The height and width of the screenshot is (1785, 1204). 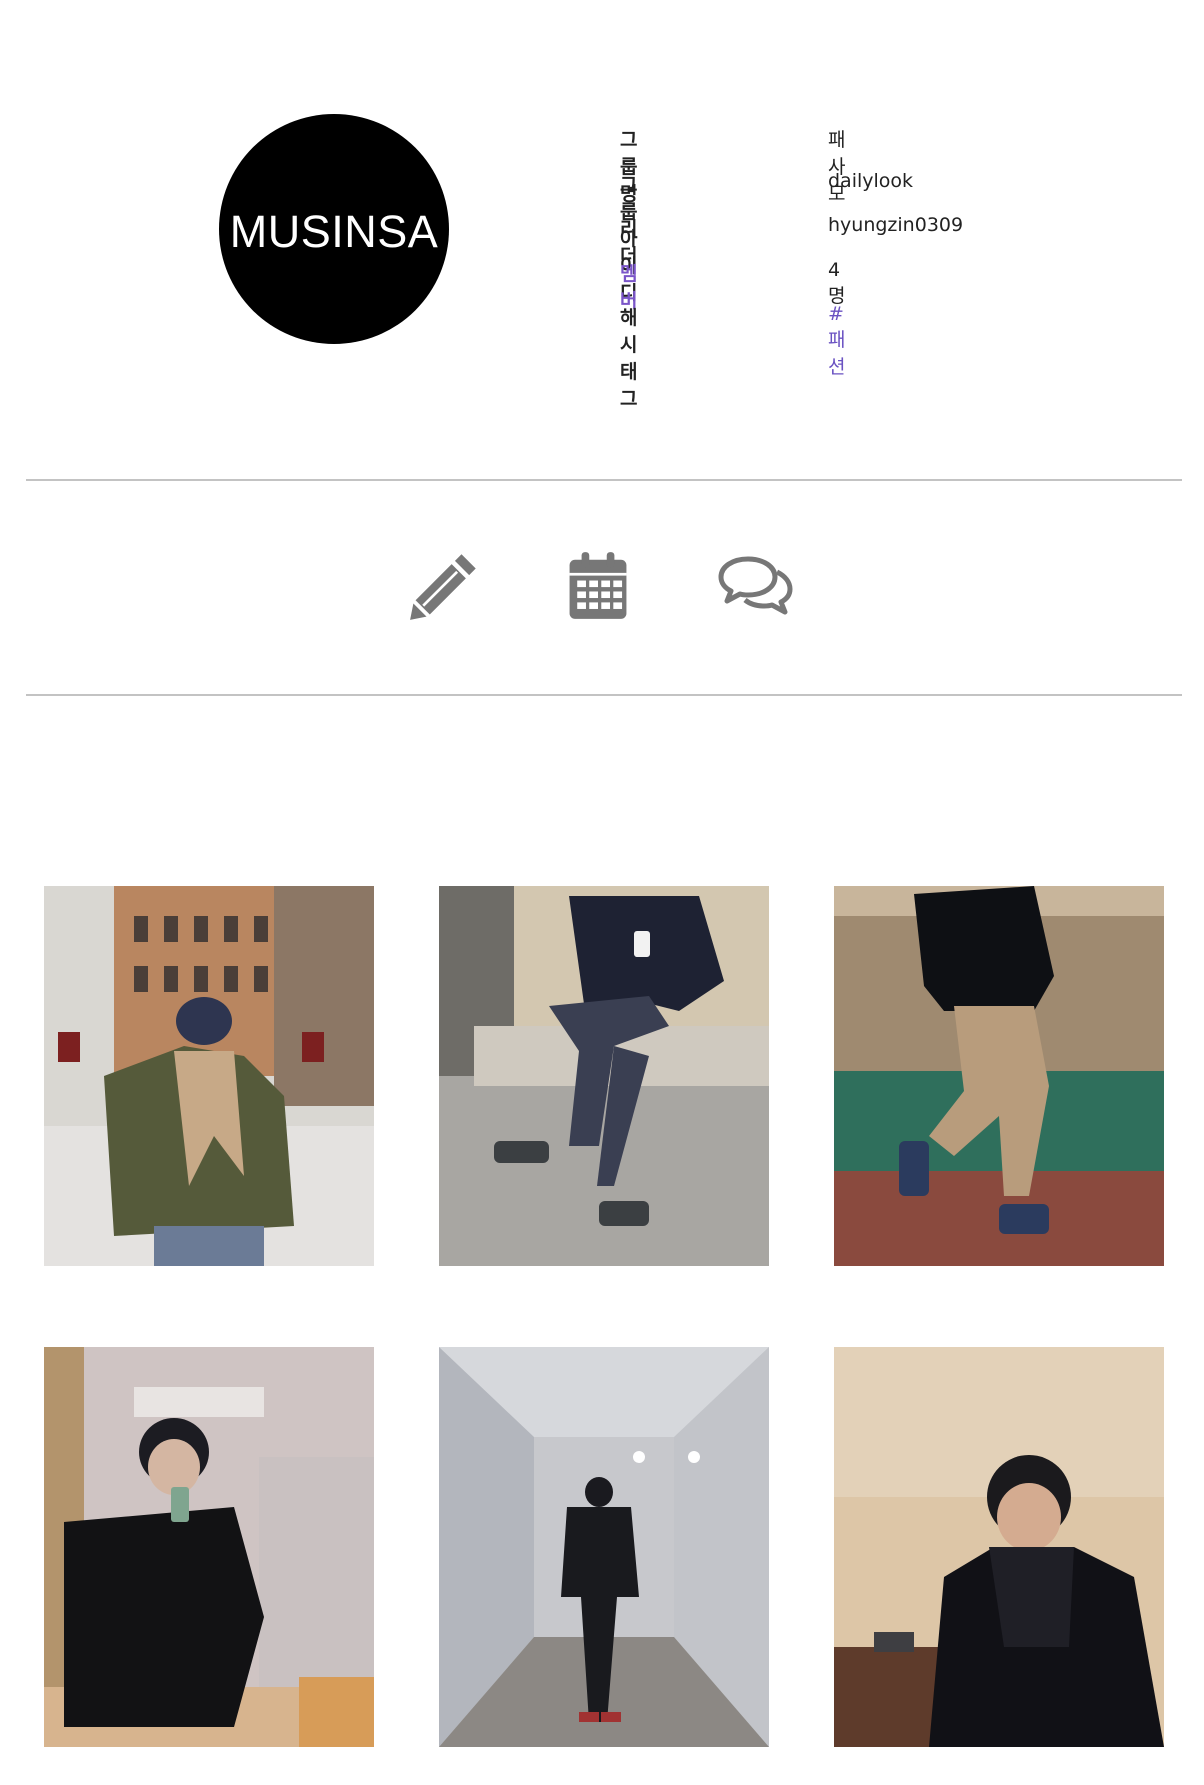 What do you see at coordinates (334, 231) in the screenshot?
I see `logo-text: MUSINSA` at bounding box center [334, 231].